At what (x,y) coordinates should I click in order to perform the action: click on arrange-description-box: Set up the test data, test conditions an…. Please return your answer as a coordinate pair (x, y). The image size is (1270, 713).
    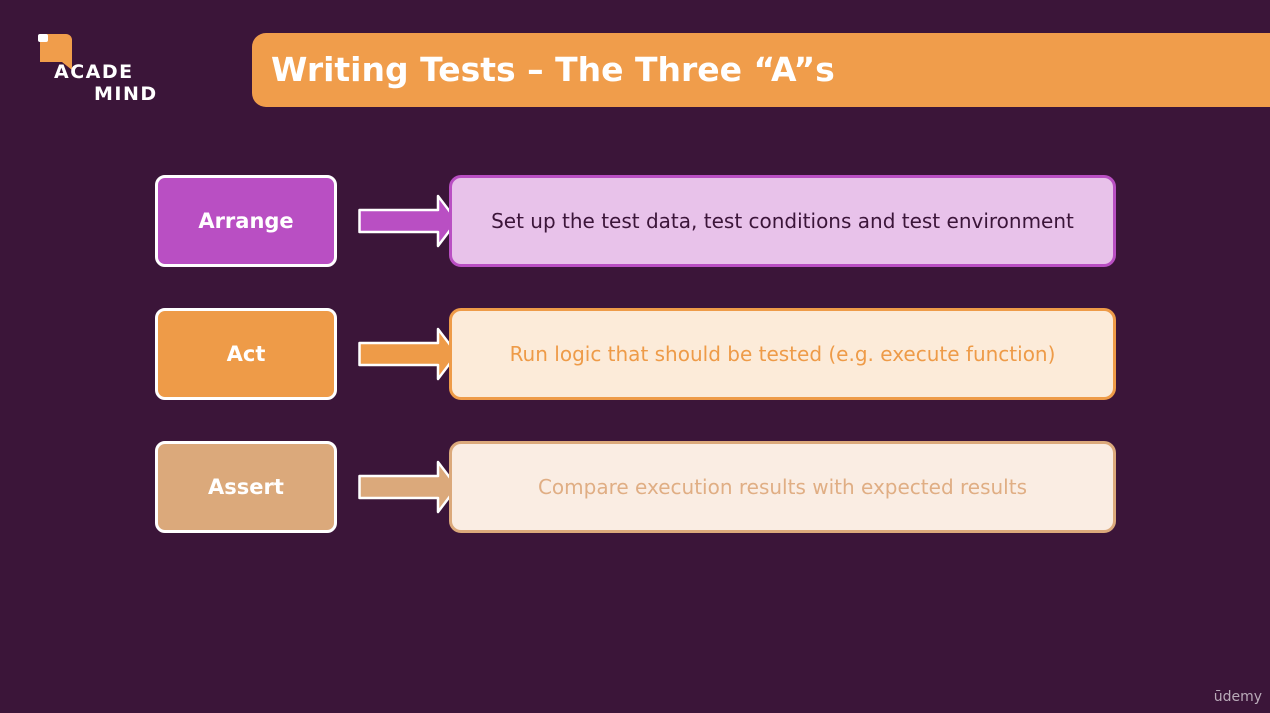
    Looking at the image, I should click on (782, 221).